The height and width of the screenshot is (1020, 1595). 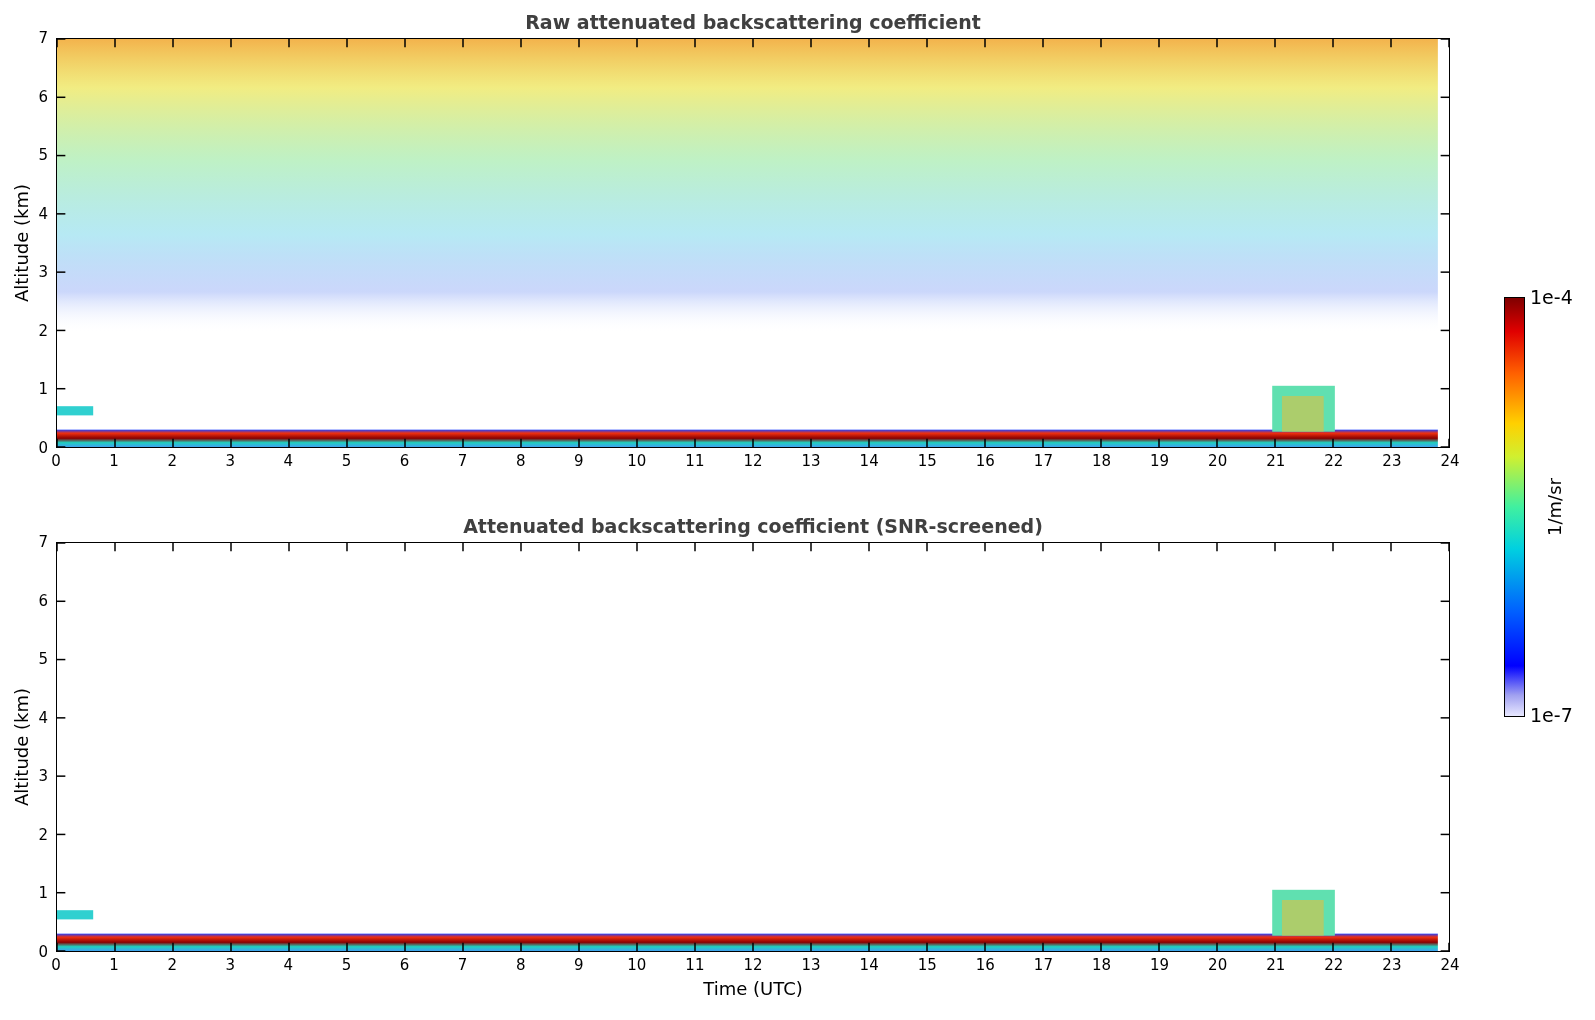 I want to click on plot-title: Attenuated backscattering coefficient (SNR-screened), so click(x=753, y=526).